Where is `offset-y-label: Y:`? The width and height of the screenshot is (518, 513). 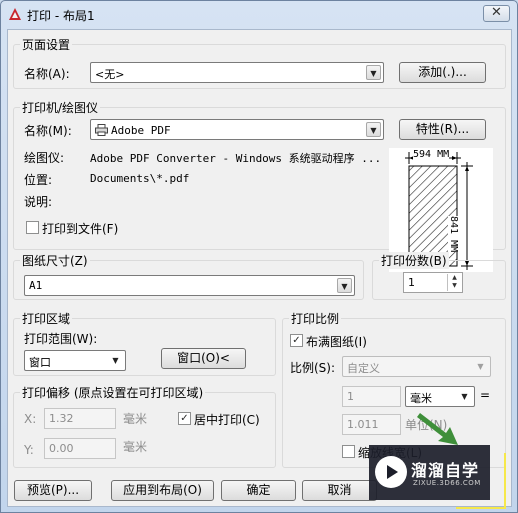
offset-y-label: Y: is located at coordinates (29, 450).